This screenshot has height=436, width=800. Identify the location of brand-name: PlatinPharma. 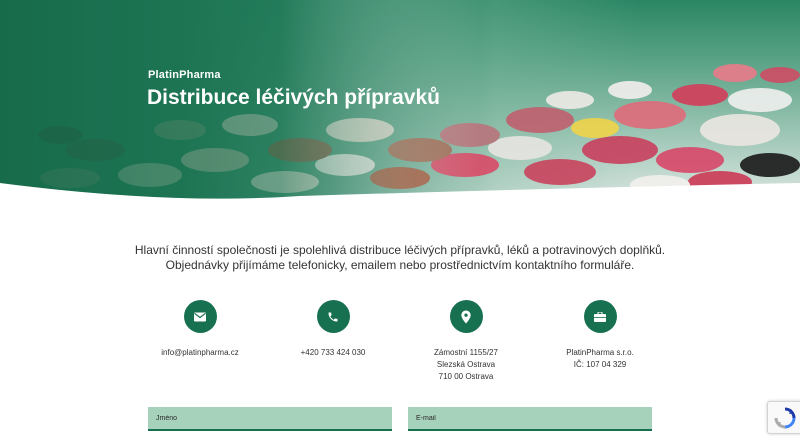
(184, 75).